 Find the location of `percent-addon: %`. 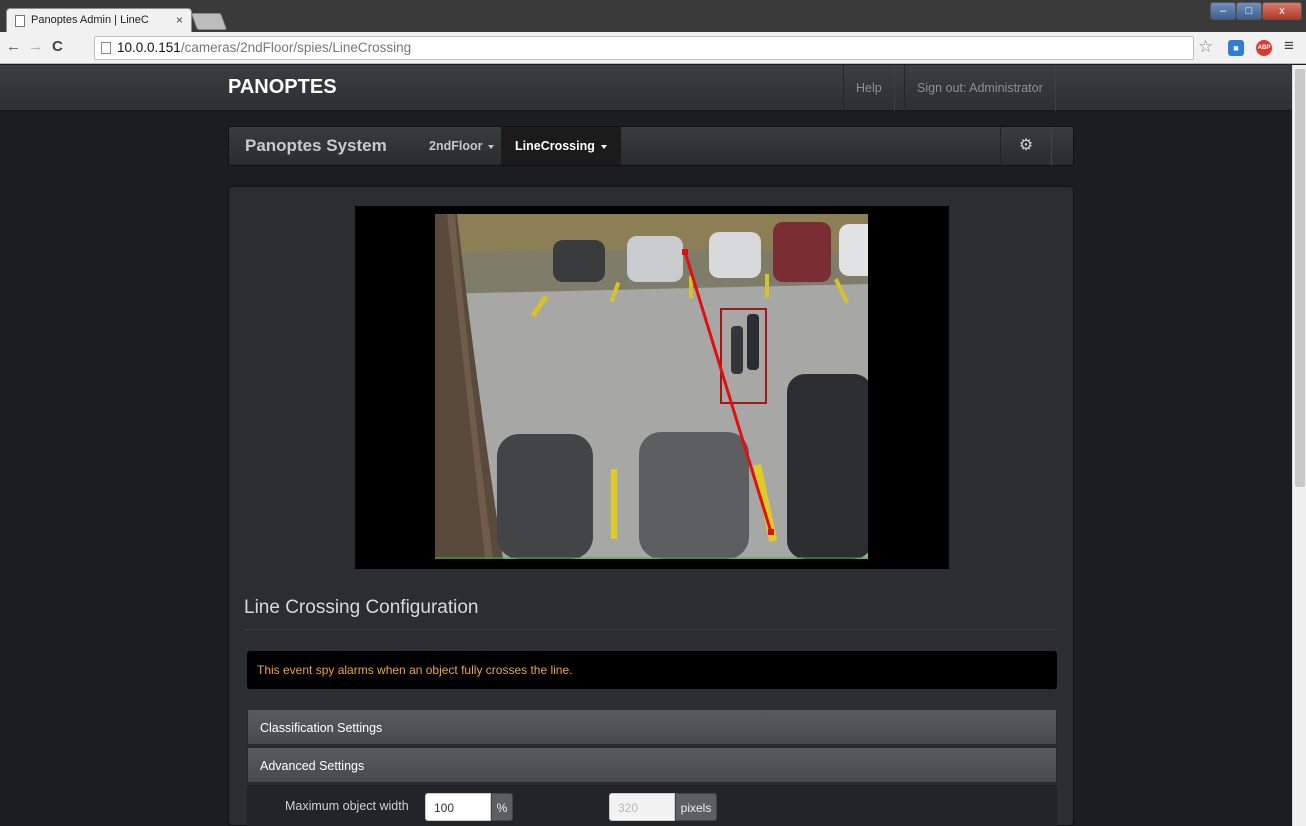

percent-addon: % is located at coordinates (502, 807).